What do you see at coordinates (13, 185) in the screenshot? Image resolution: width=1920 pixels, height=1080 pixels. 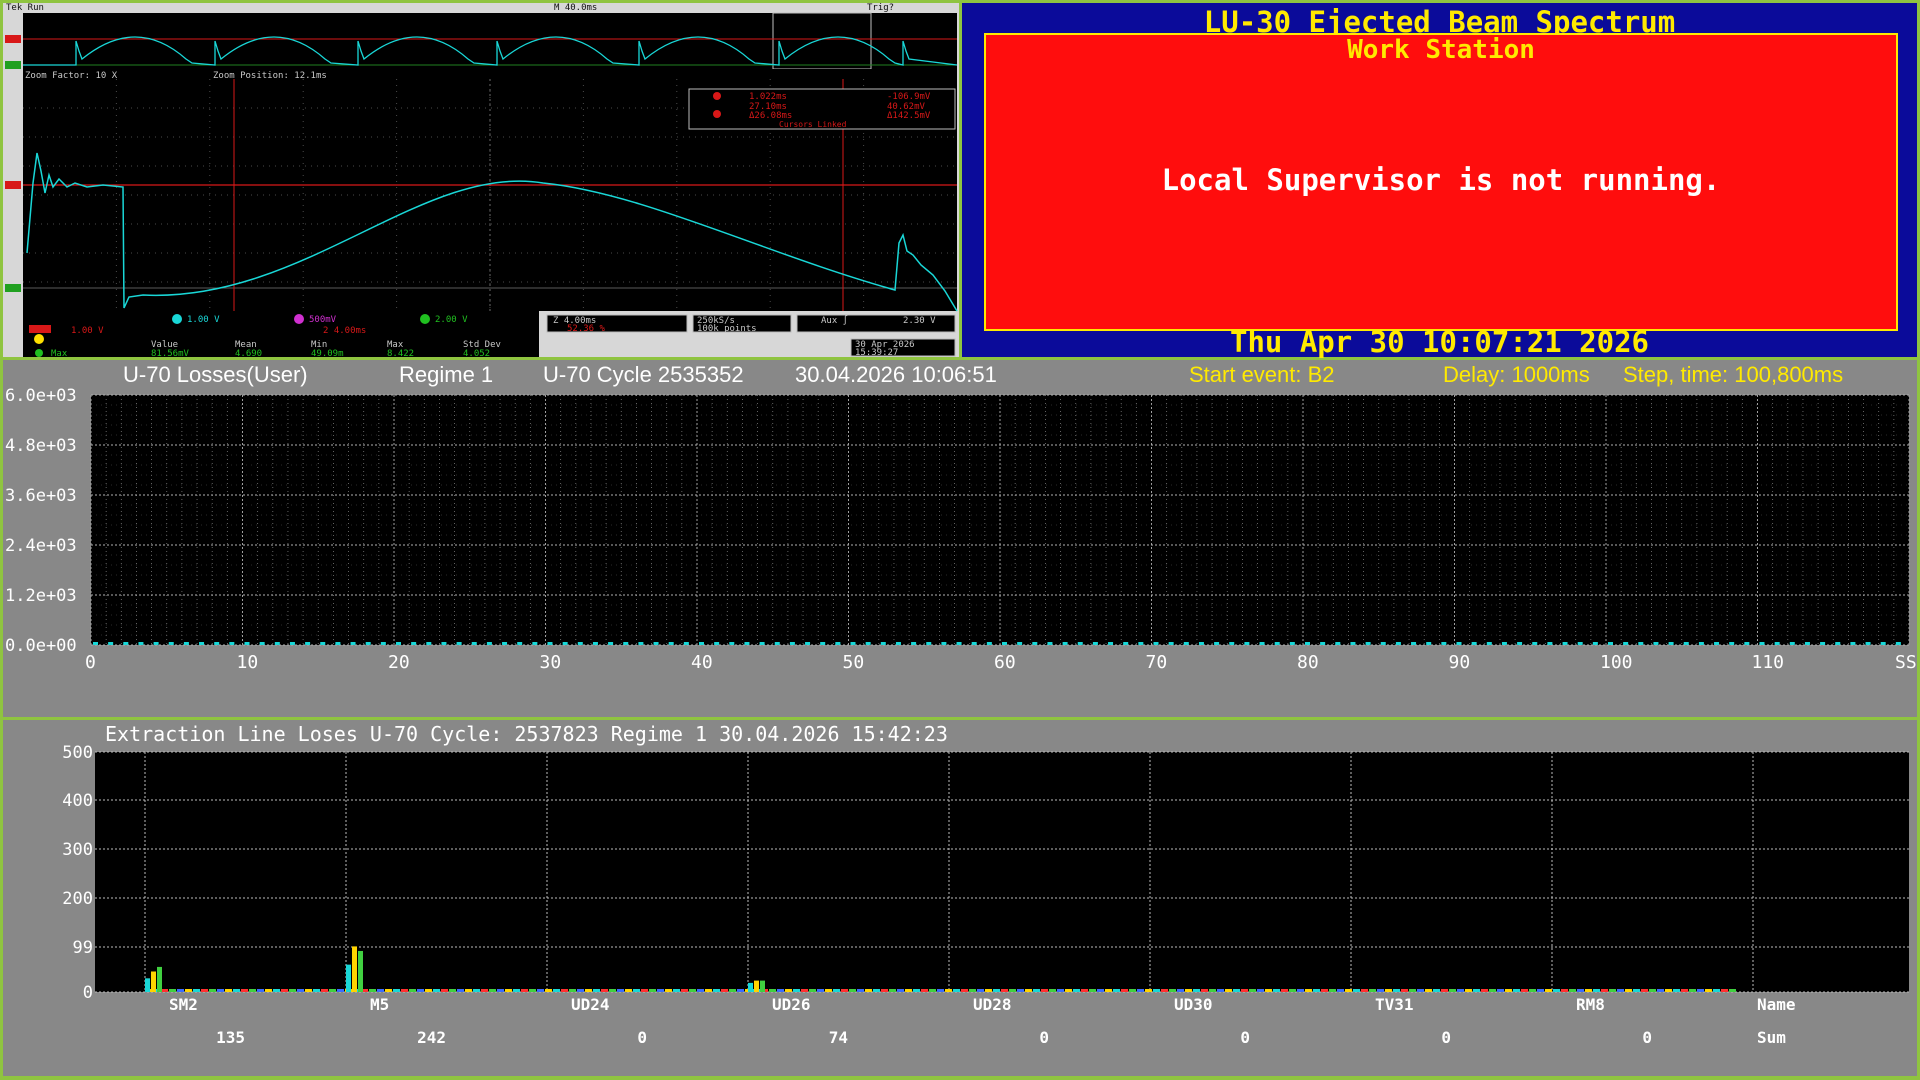 I see `ch-ref-marker` at bounding box center [13, 185].